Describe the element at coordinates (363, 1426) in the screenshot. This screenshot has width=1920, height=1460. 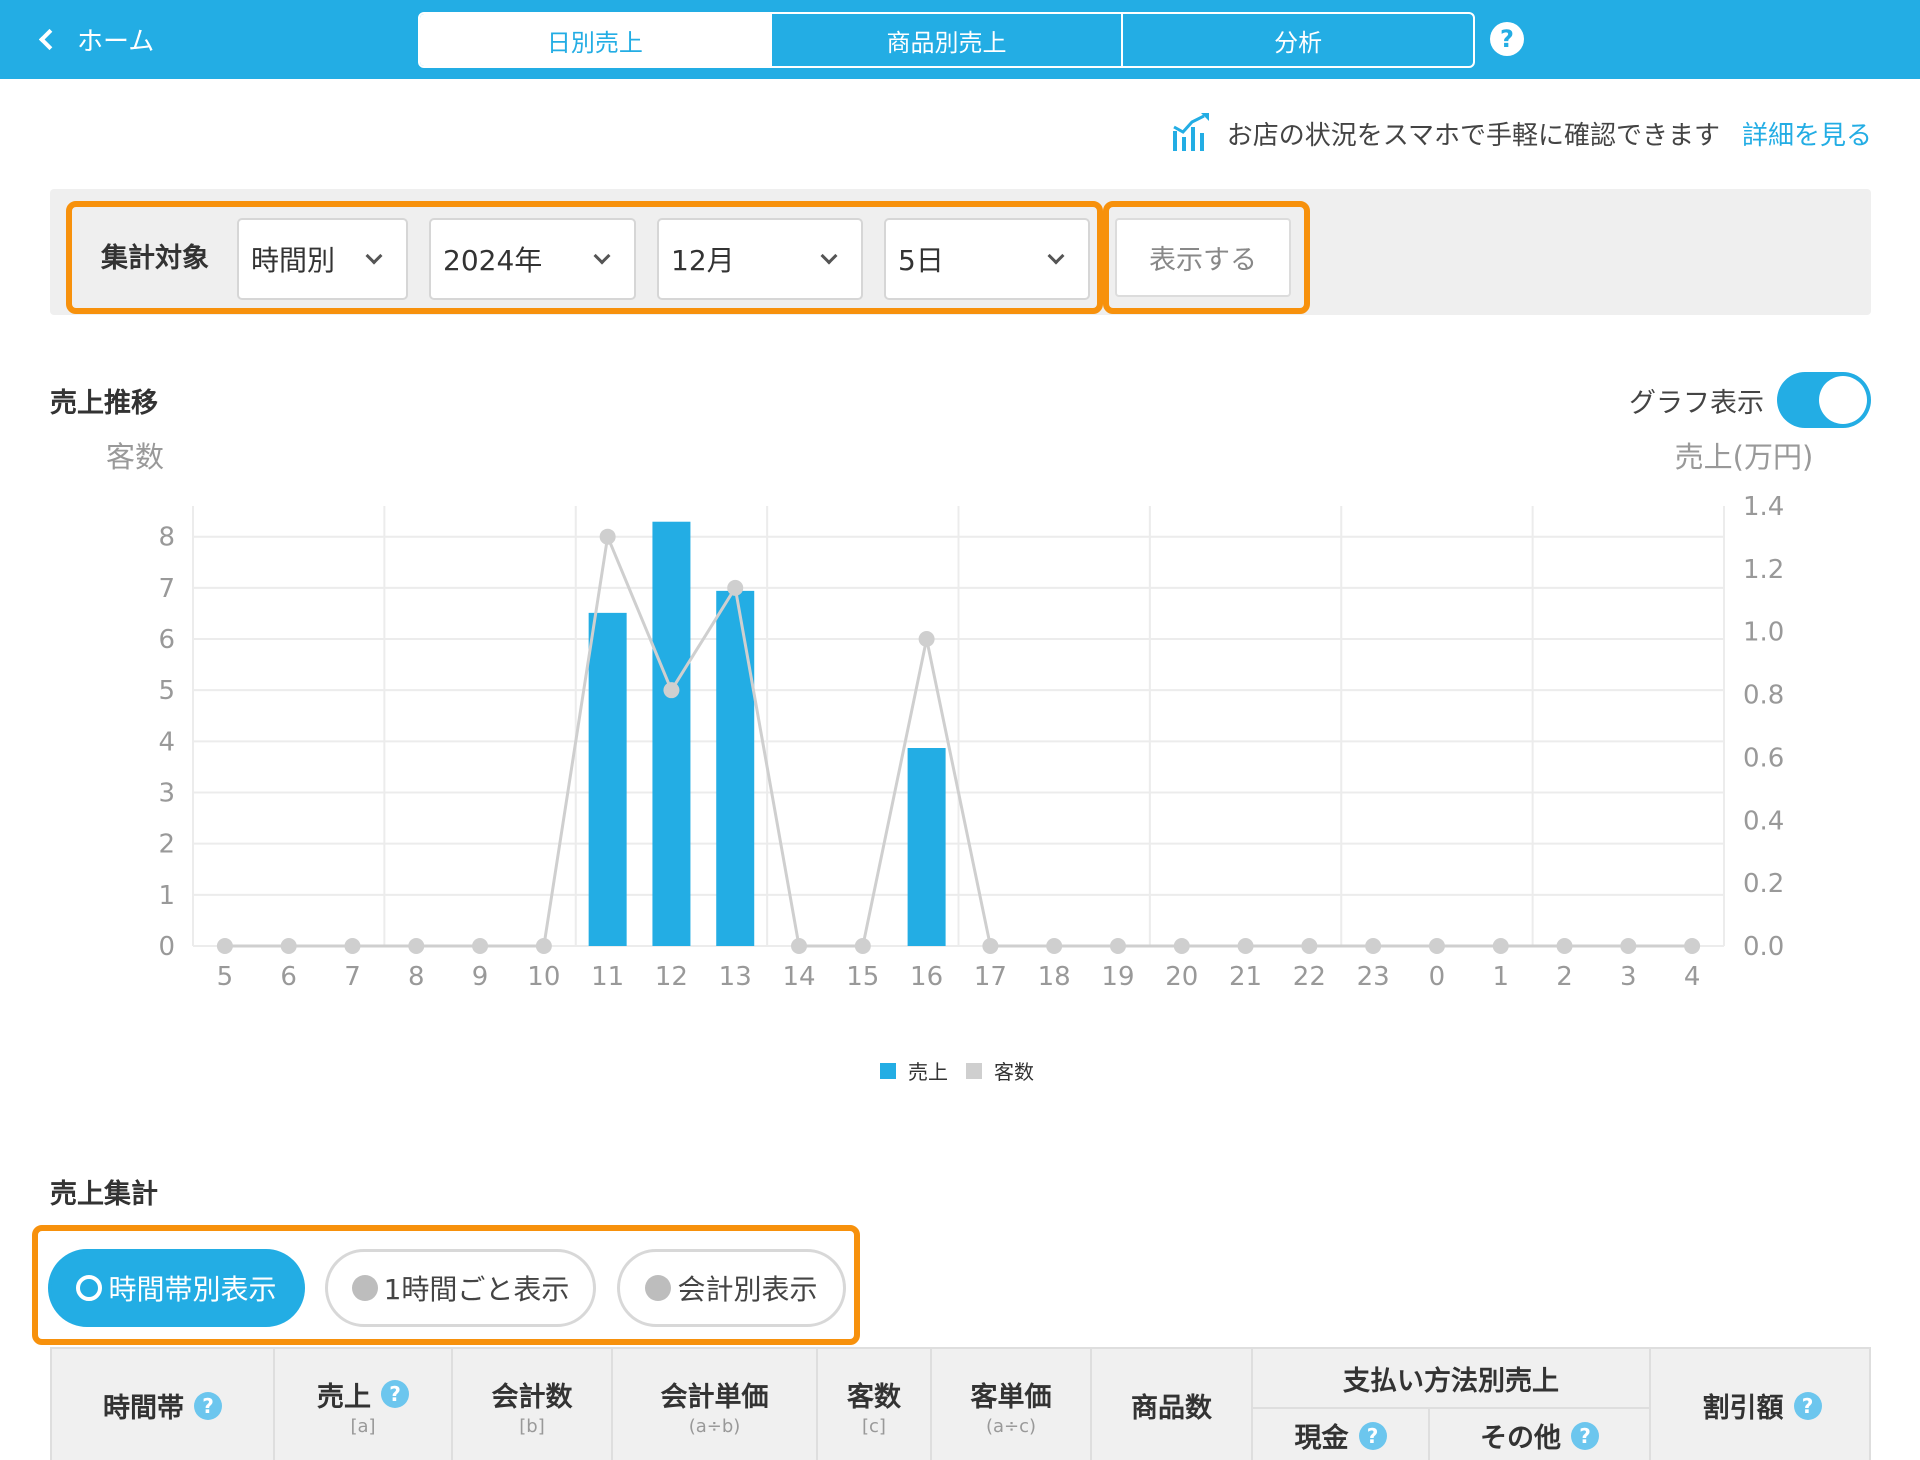
I see `col-sales-sub: [a]` at that location.